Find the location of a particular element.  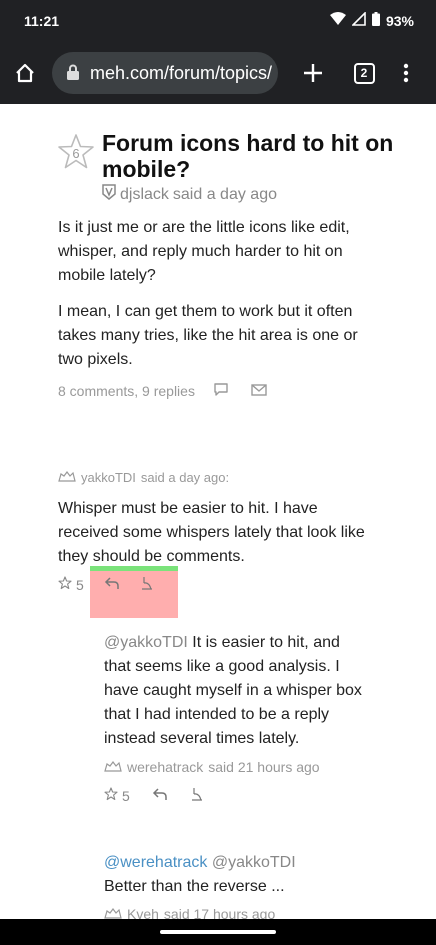

reply-author-link: werehatrack is located at coordinates (165, 767).